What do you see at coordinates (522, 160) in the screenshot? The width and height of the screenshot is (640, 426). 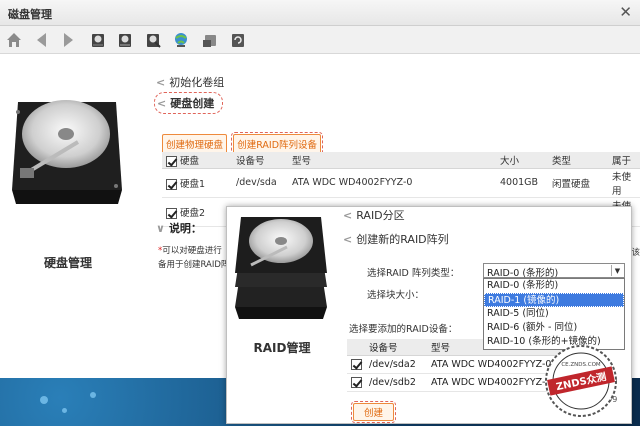 I see `col-size: 大小` at bounding box center [522, 160].